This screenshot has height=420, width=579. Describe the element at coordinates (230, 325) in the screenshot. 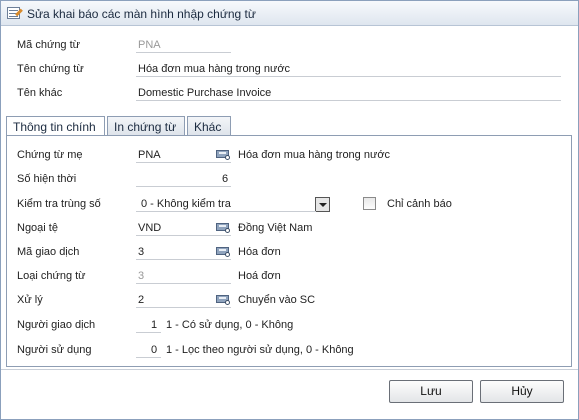

I see `deliverer-note: 1 - Có sử dụng, 0 - Không` at that location.